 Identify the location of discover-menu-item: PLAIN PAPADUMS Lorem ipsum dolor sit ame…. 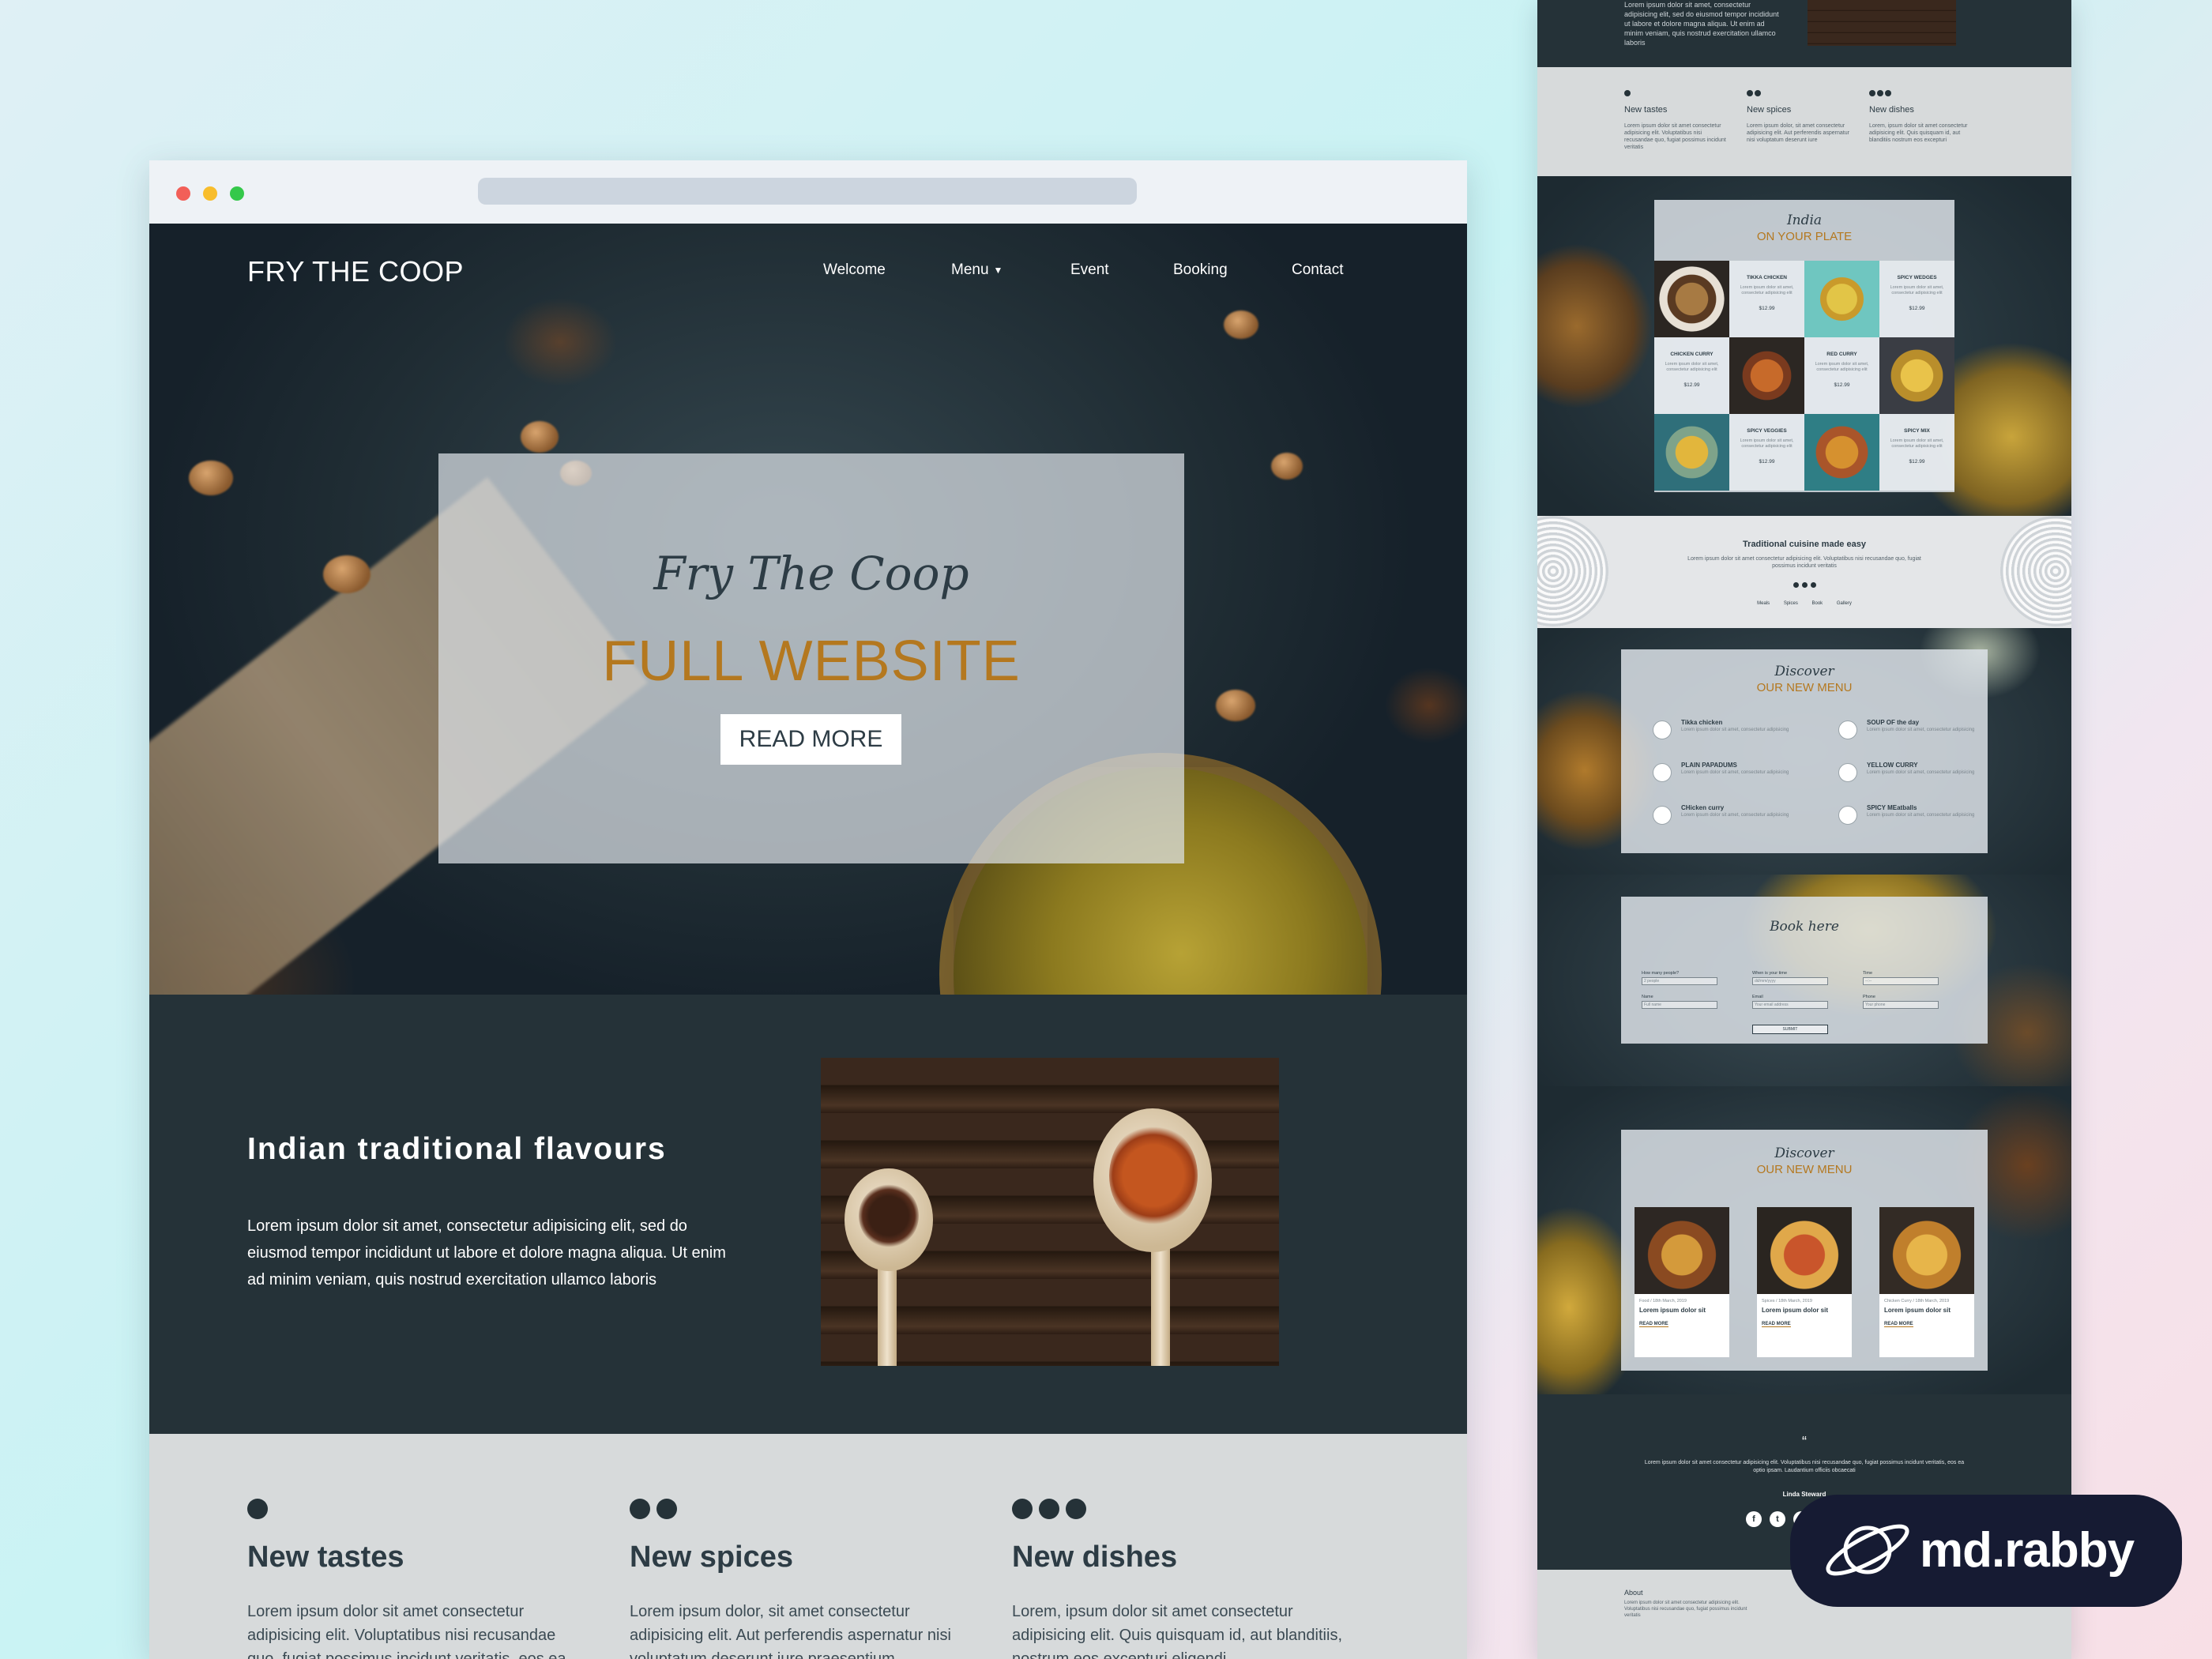
(1728, 775).